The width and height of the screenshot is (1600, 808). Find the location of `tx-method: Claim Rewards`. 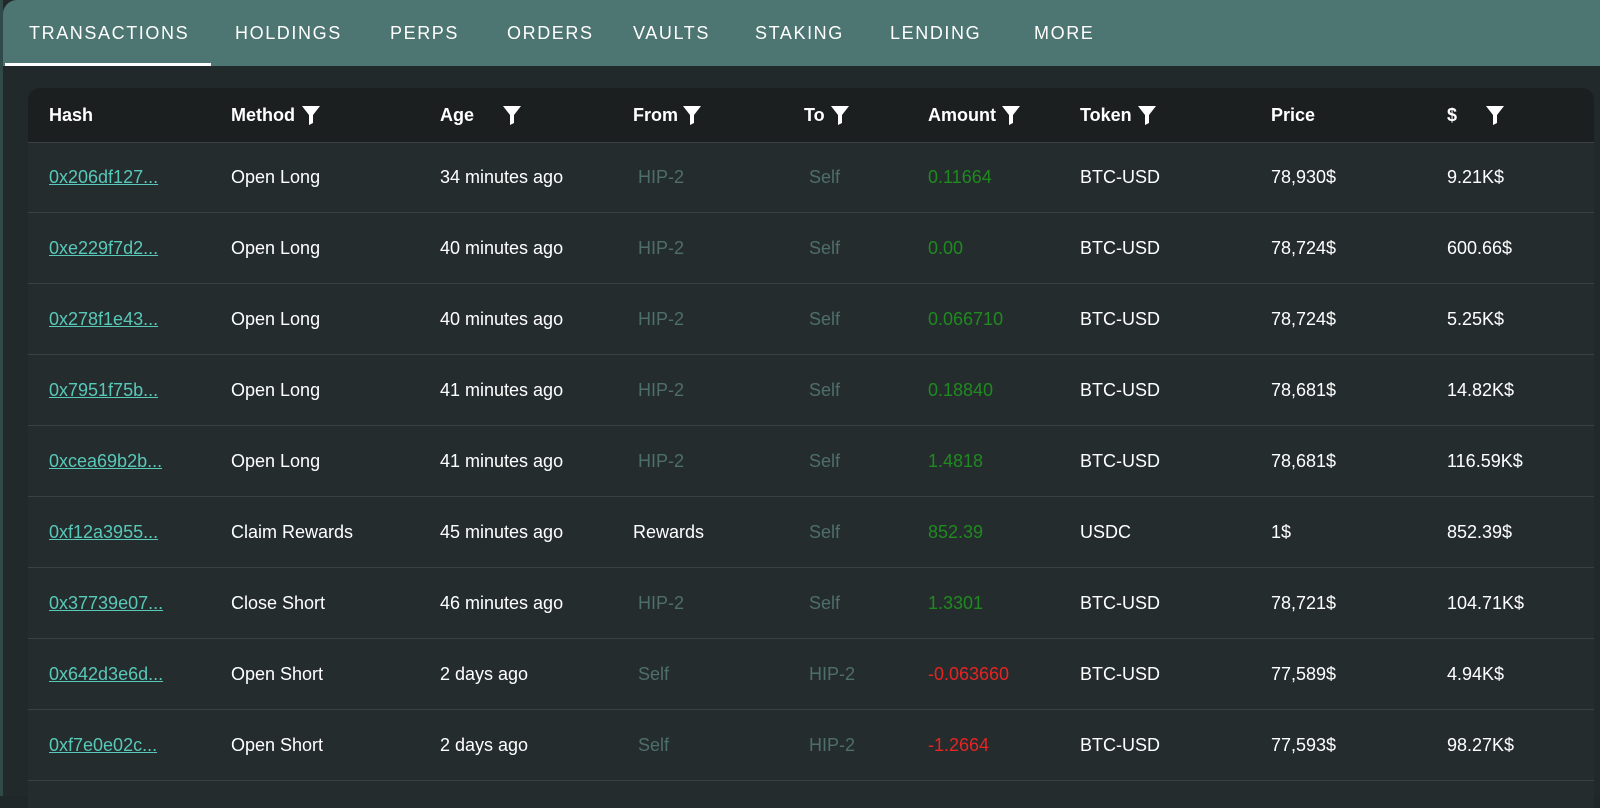

tx-method: Claim Rewards is located at coordinates (292, 532).